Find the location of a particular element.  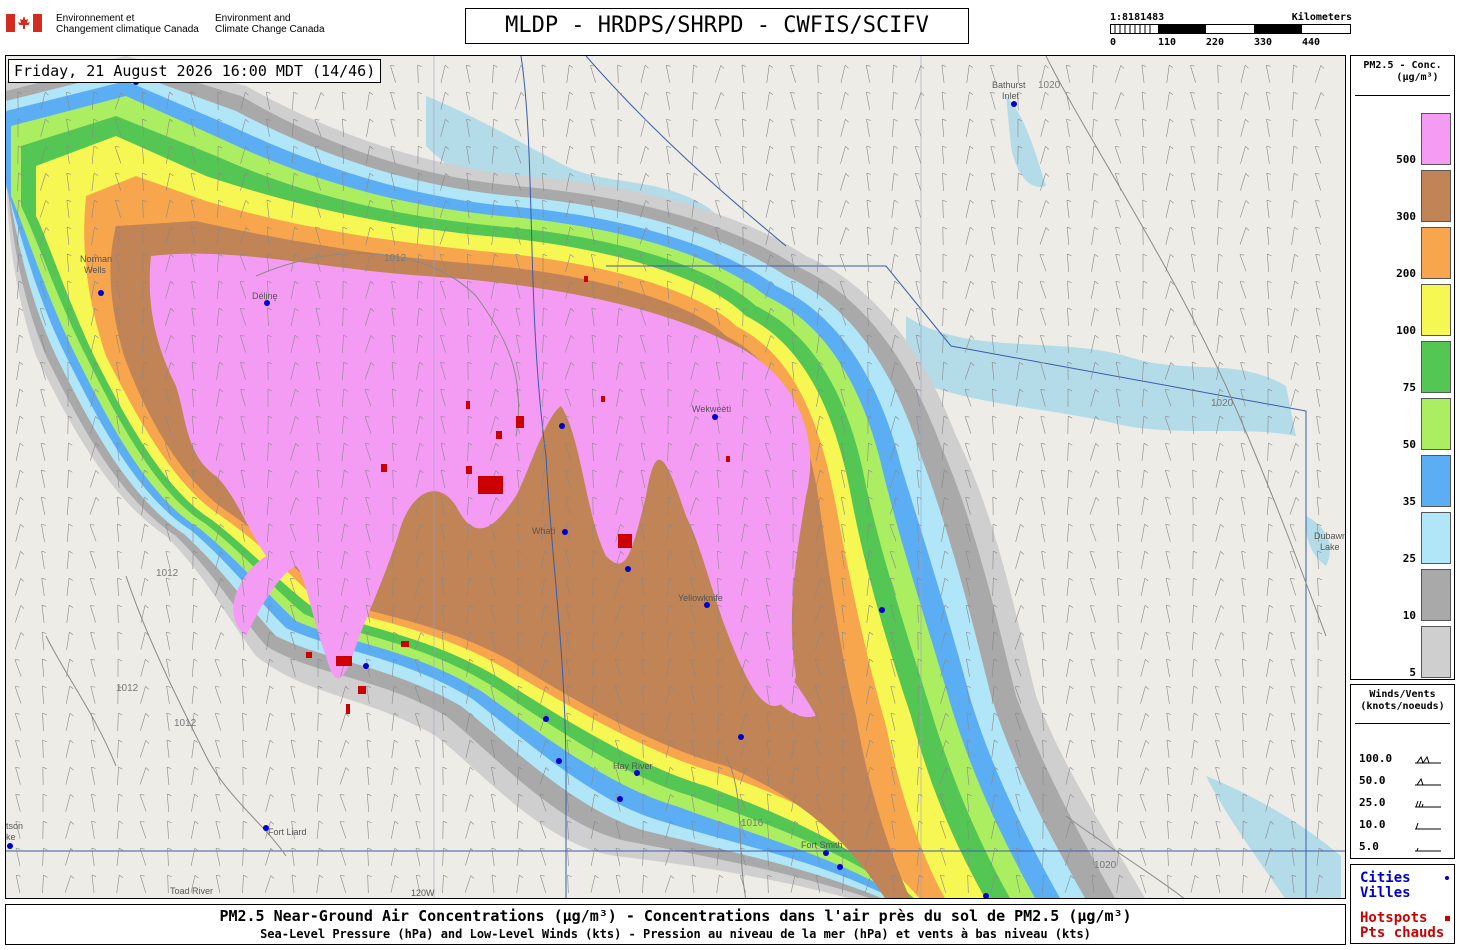

place-label-bathurst-inlet: Bathurst is located at coordinates (1009, 85).